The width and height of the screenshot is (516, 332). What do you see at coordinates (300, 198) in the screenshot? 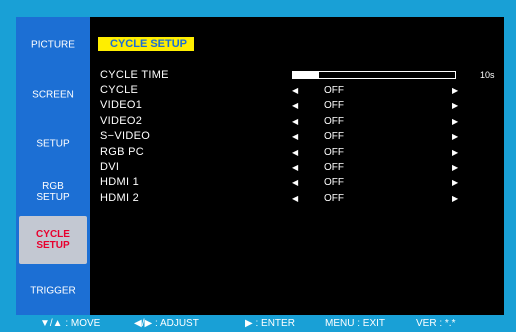
I see `menu-row: HDMI 2 ◀ OFF ▶` at bounding box center [300, 198].